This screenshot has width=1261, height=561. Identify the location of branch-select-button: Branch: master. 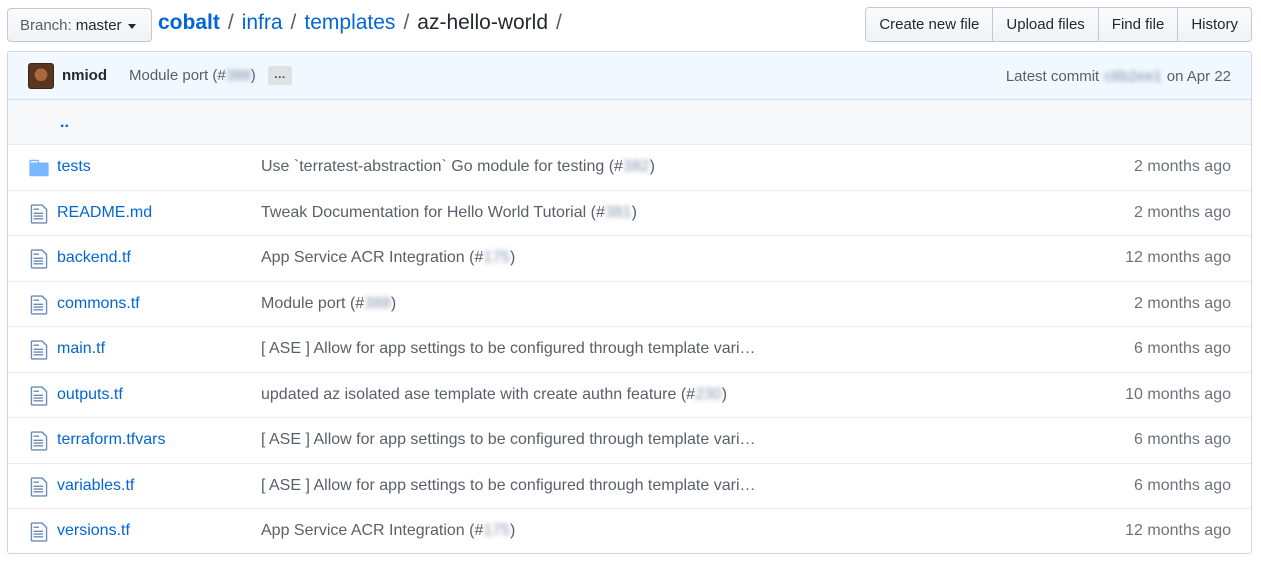
(79, 25).